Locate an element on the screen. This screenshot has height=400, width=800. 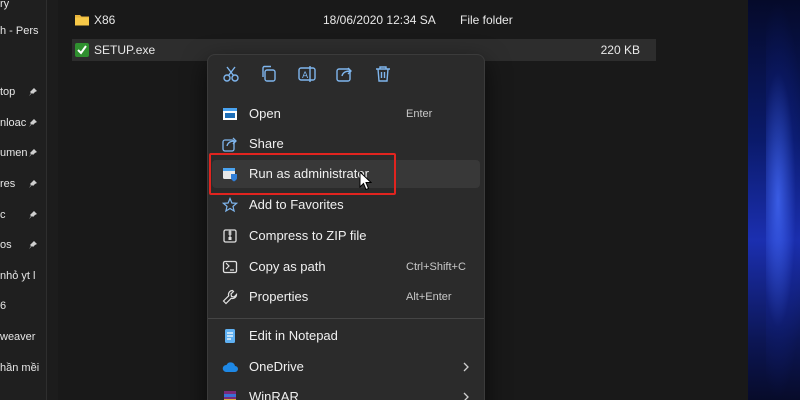
menu-item-winrar: WinRAR is located at coordinates (346, 391).